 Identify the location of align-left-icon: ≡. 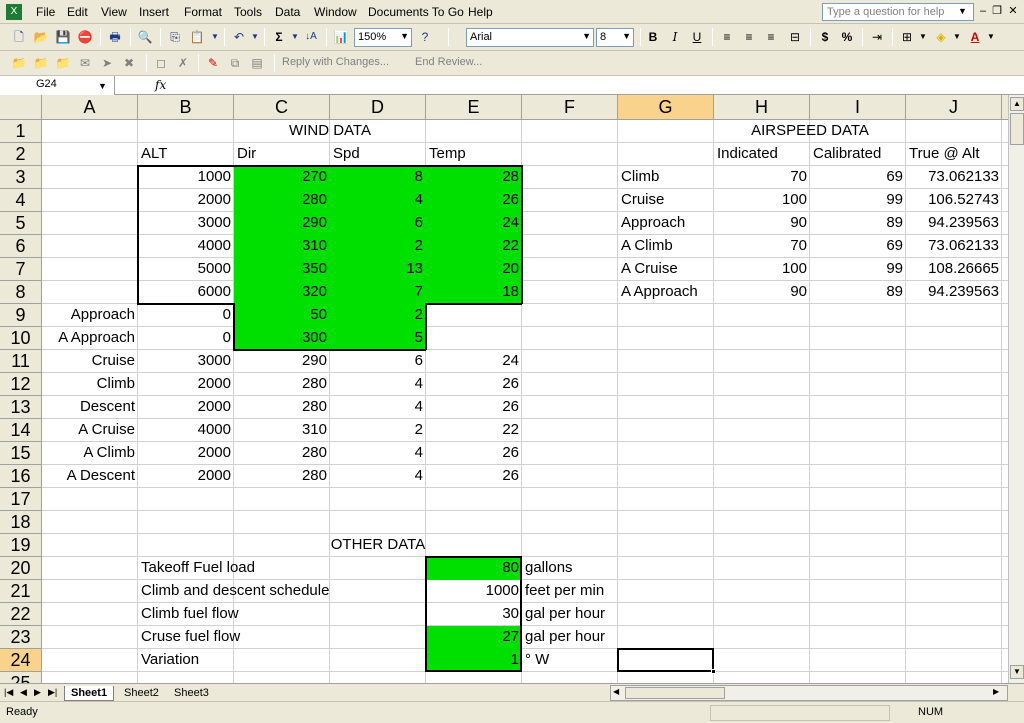
(727, 37).